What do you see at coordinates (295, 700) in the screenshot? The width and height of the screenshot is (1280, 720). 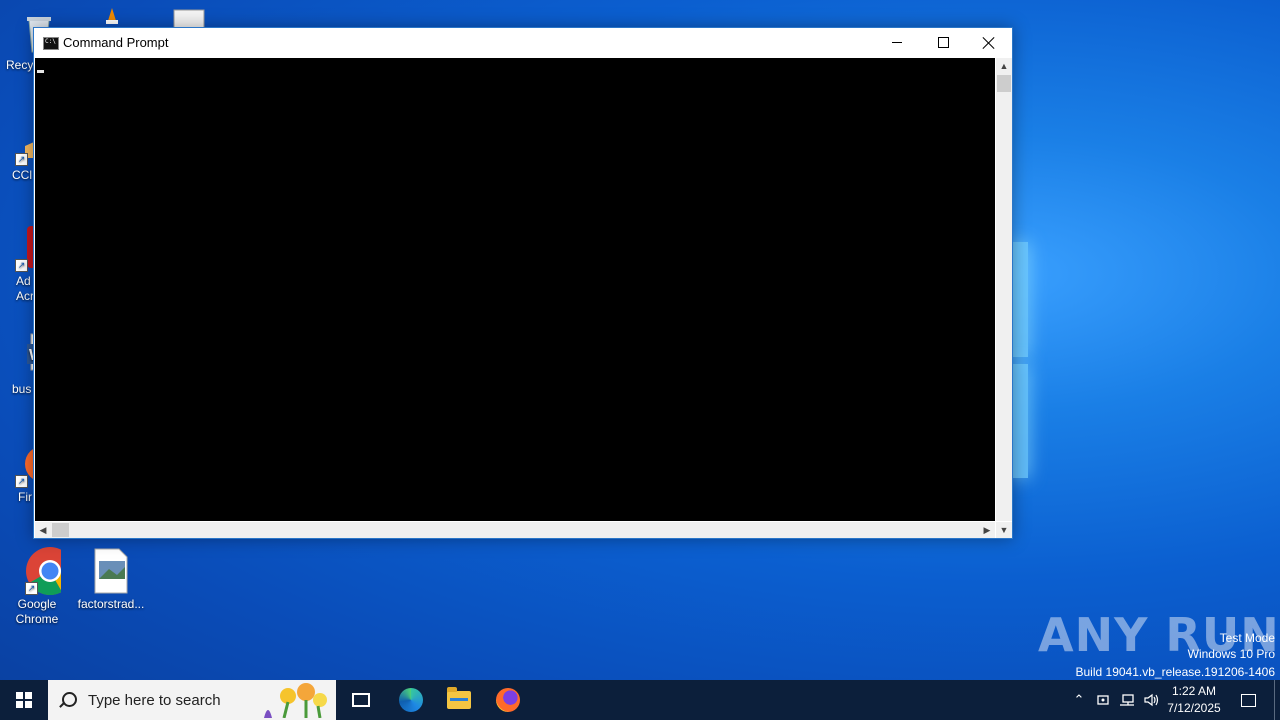 I see `search-highlight-flowers-icon` at bounding box center [295, 700].